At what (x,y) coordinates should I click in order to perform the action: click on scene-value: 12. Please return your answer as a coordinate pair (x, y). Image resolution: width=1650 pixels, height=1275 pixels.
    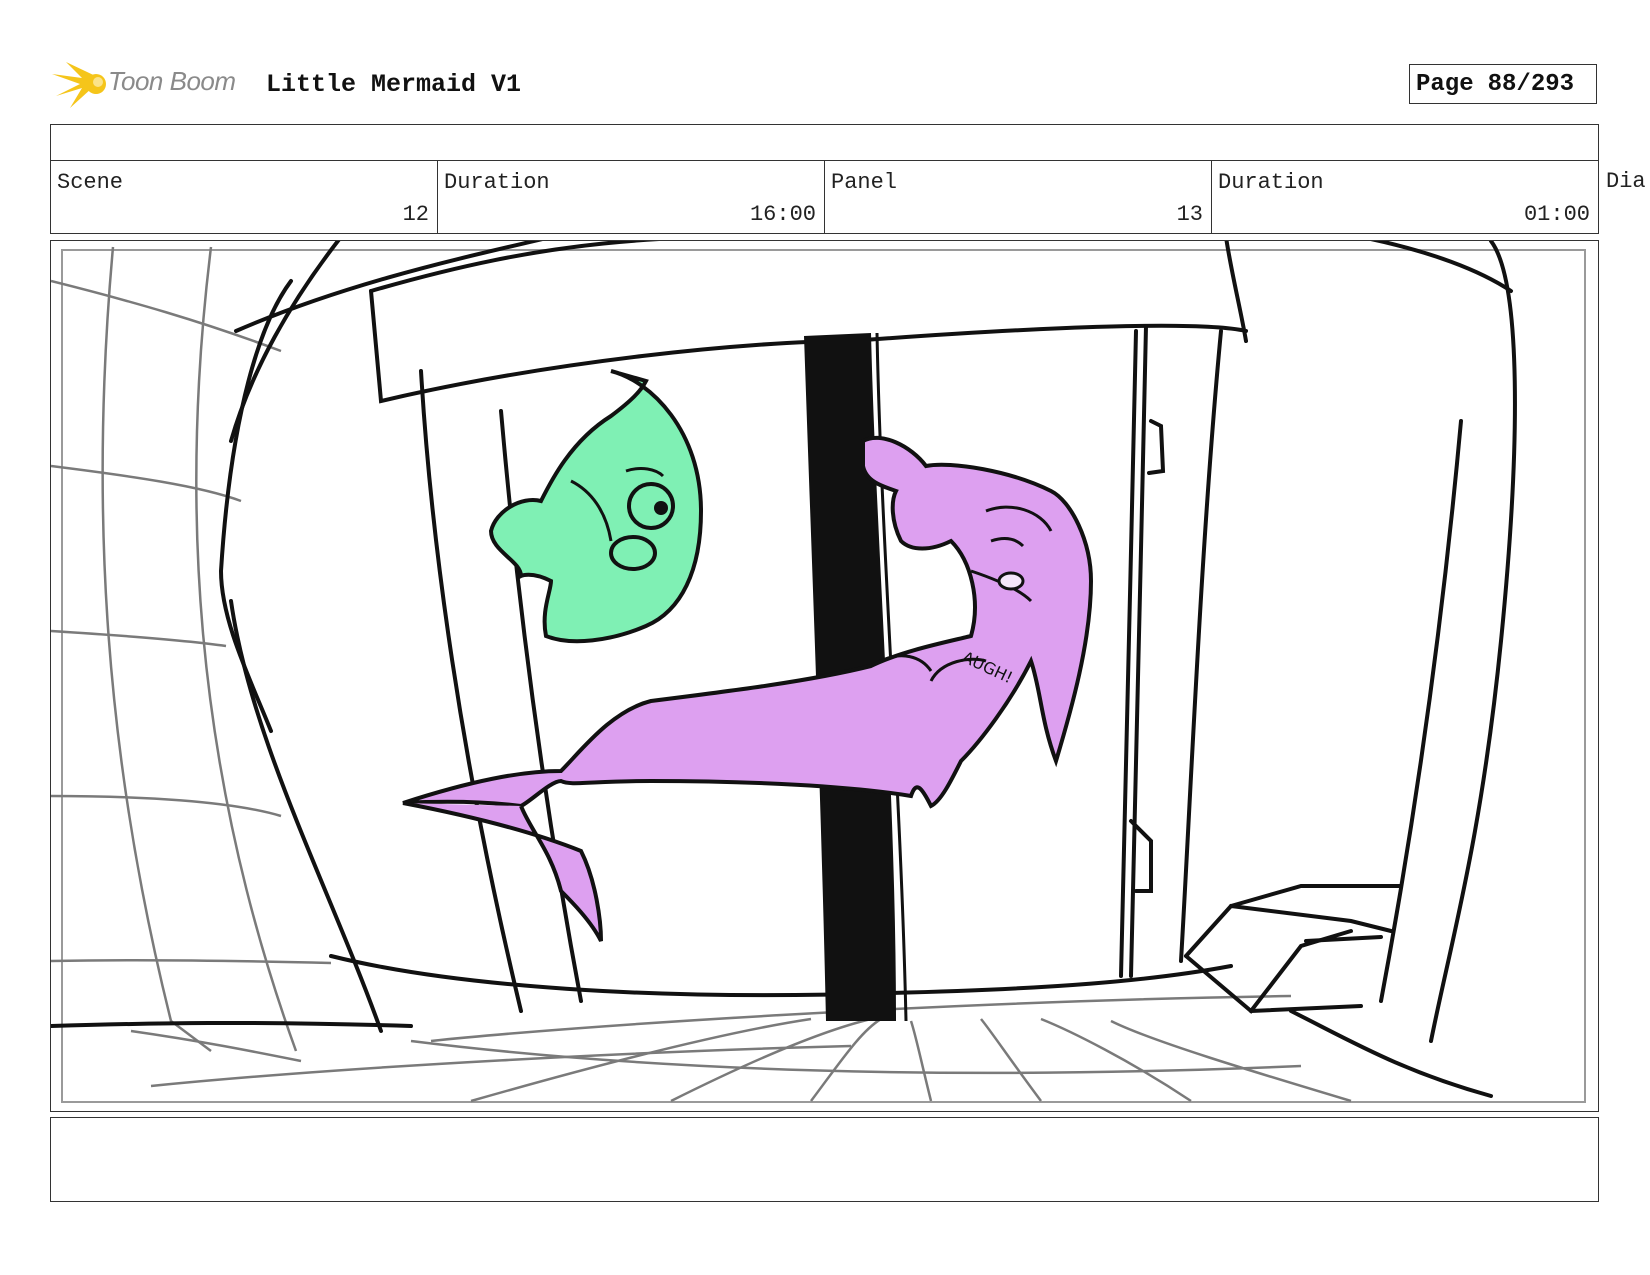
    Looking at the image, I should click on (415, 214).